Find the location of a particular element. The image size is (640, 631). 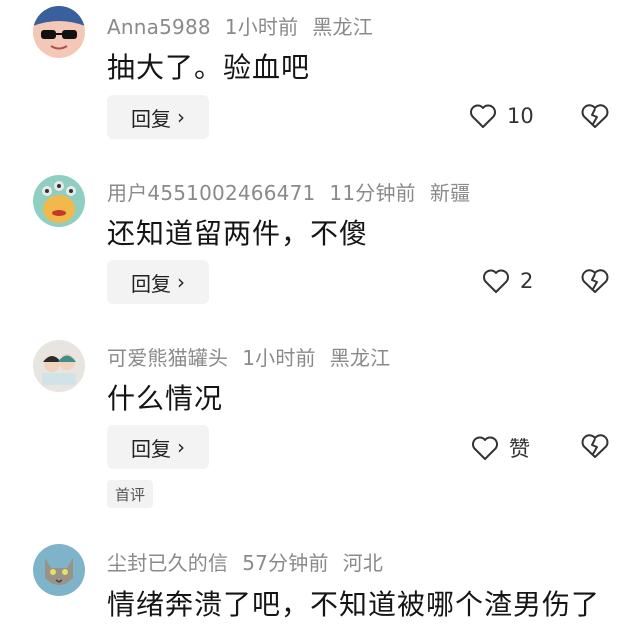

timestamp: 11分钟前 is located at coordinates (372, 193).